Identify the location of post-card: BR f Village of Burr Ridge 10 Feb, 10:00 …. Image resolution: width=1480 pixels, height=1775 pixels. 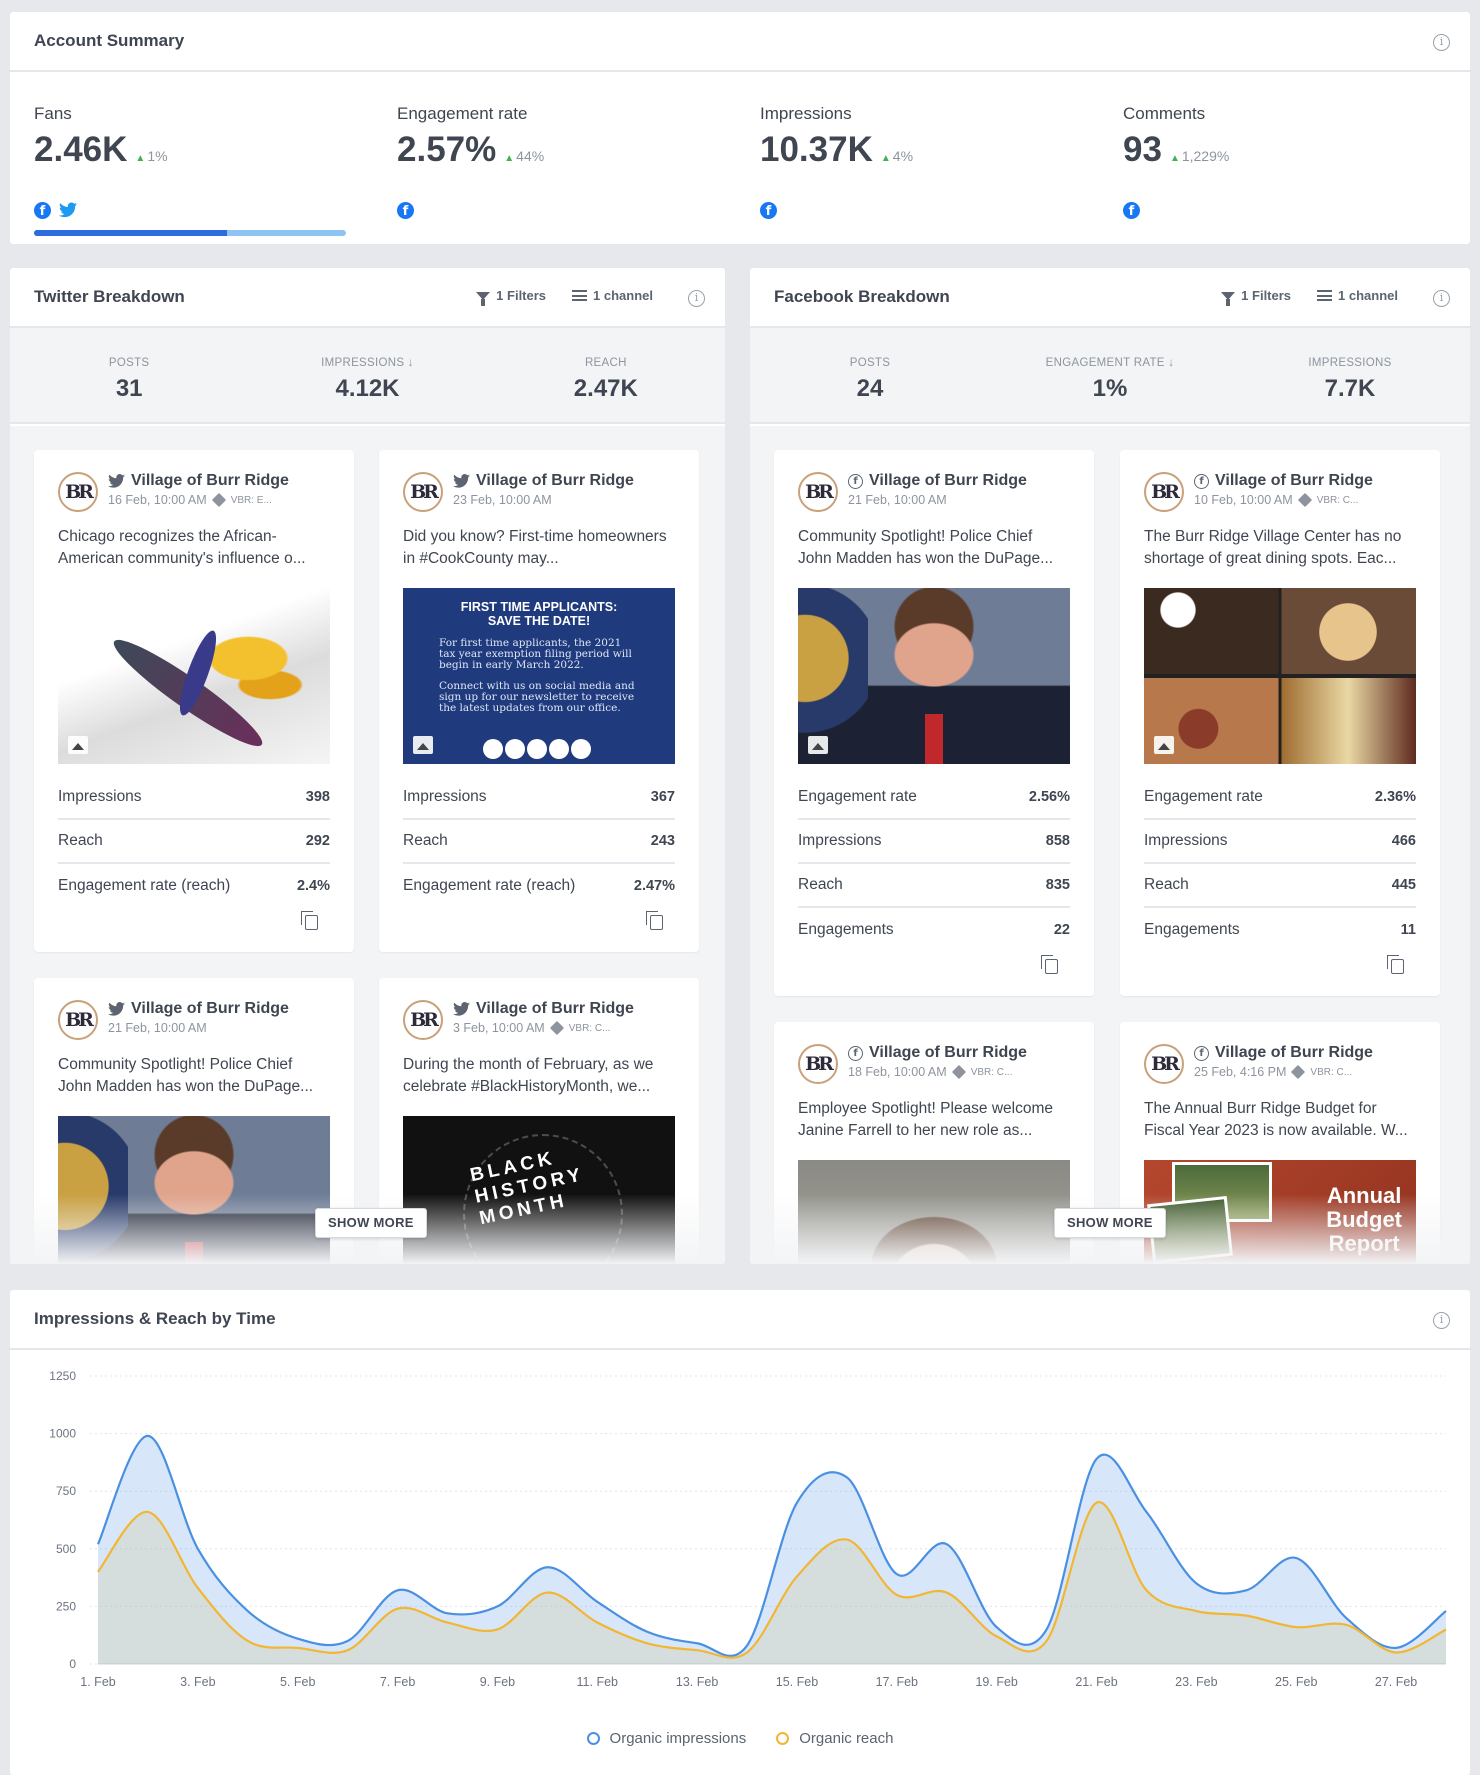
(1280, 723).